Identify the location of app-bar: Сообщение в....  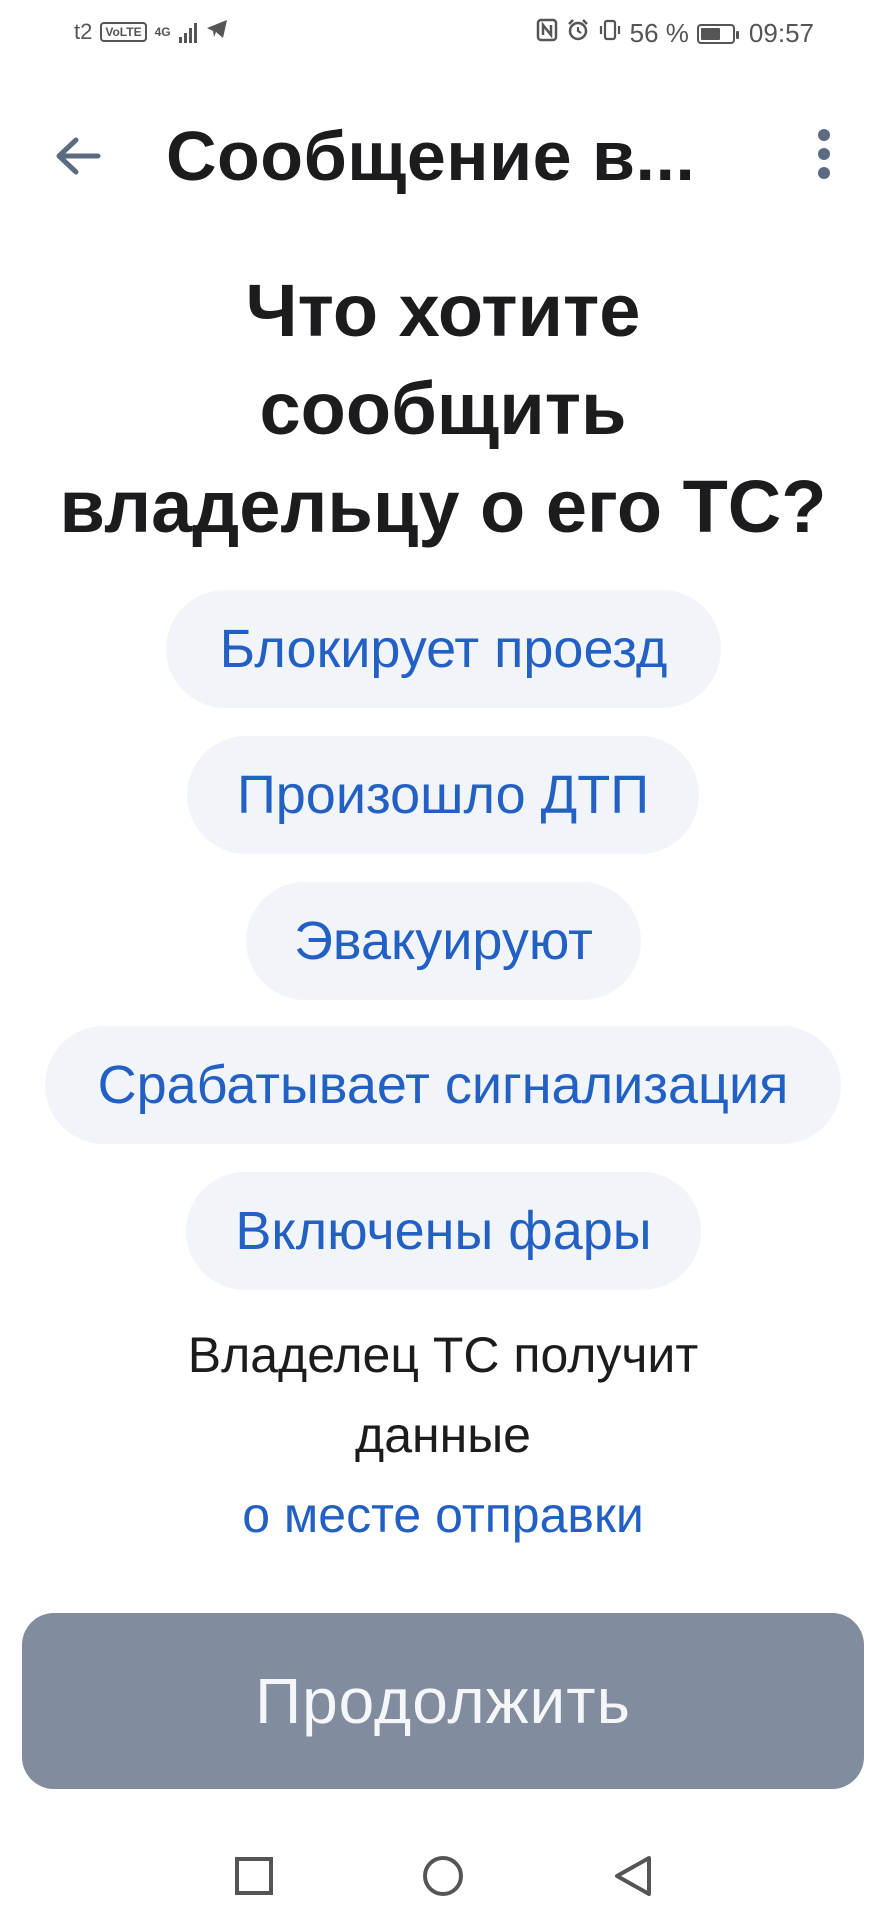
(443, 160).